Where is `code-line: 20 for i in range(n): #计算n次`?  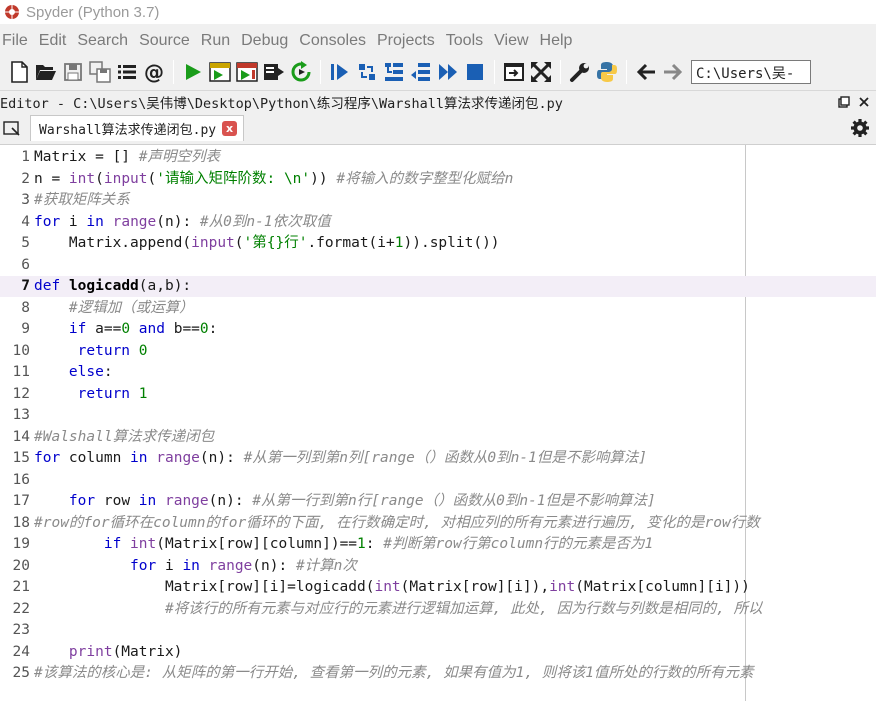
code-line: 20 for i in range(n): #计算n次 is located at coordinates (438, 566).